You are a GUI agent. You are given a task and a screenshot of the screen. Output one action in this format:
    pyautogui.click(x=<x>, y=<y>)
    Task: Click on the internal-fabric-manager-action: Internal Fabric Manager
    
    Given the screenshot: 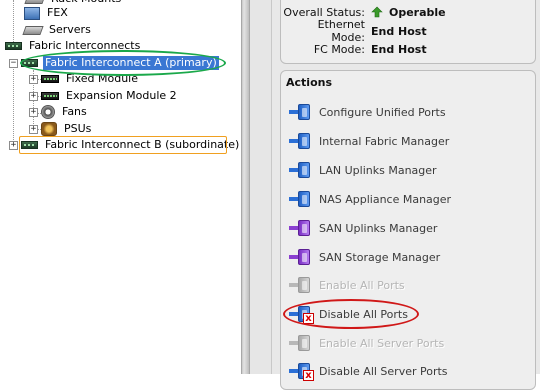 What is the action you would take?
    pyautogui.click(x=369, y=141)
    